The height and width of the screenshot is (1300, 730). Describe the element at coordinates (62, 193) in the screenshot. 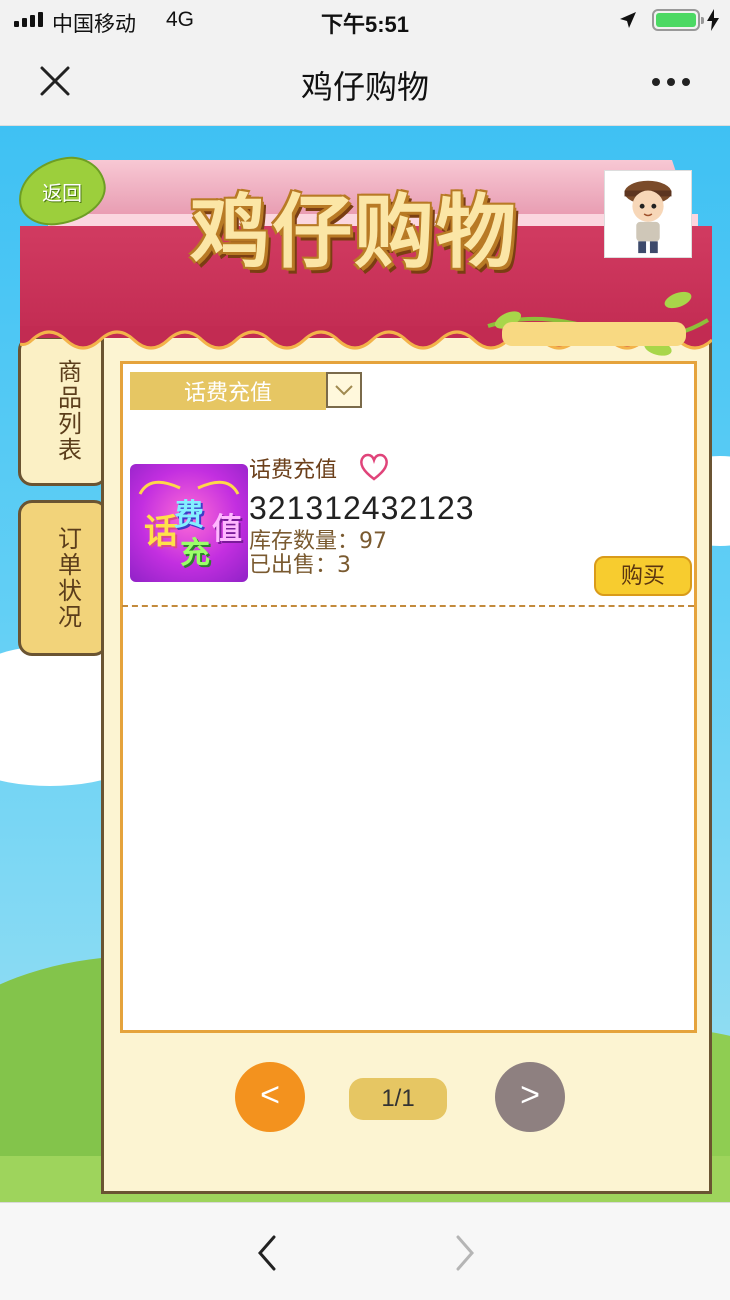

I see `back-label: 返回` at that location.